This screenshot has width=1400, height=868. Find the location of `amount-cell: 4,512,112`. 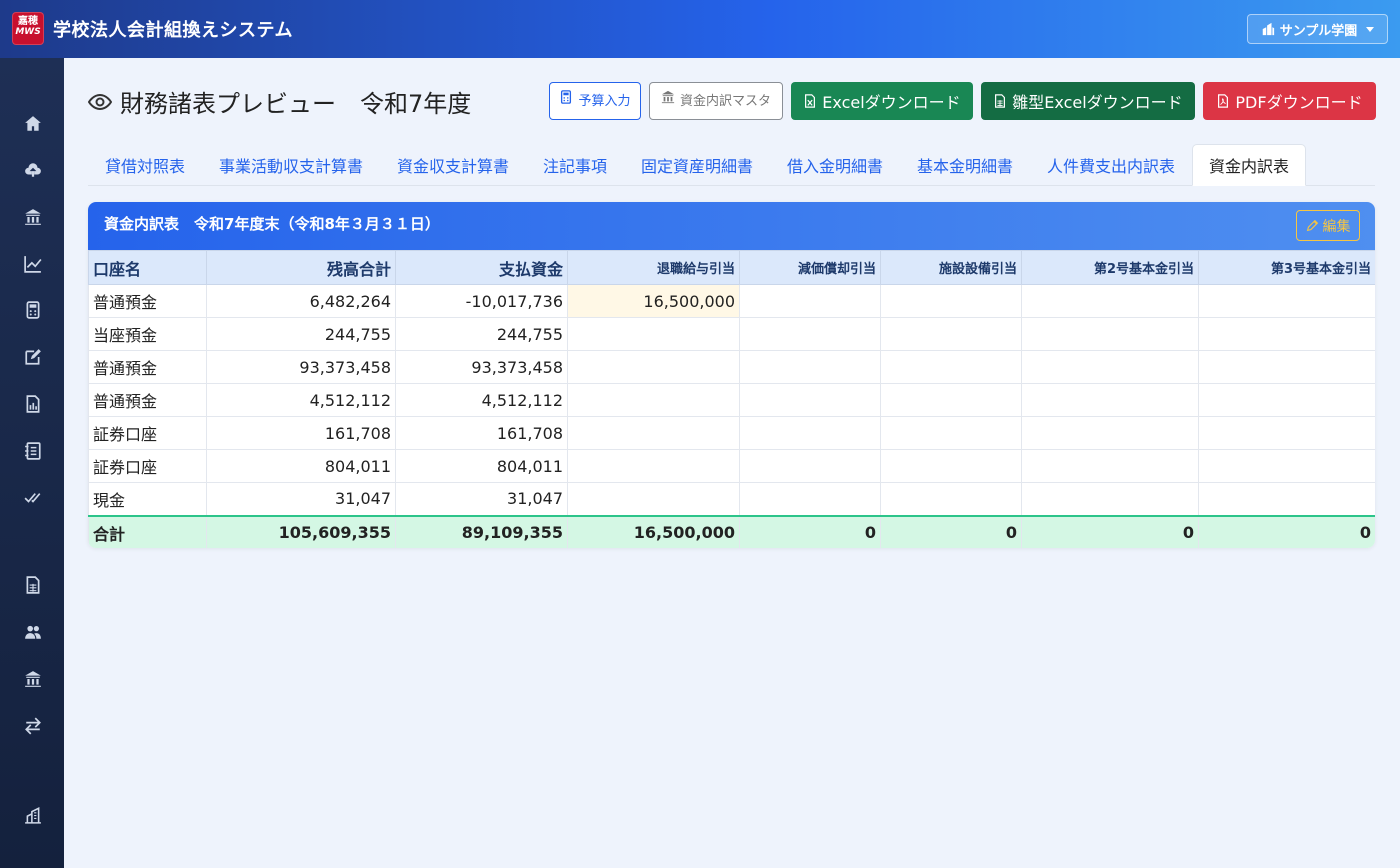

amount-cell: 4,512,112 is located at coordinates (481, 400).